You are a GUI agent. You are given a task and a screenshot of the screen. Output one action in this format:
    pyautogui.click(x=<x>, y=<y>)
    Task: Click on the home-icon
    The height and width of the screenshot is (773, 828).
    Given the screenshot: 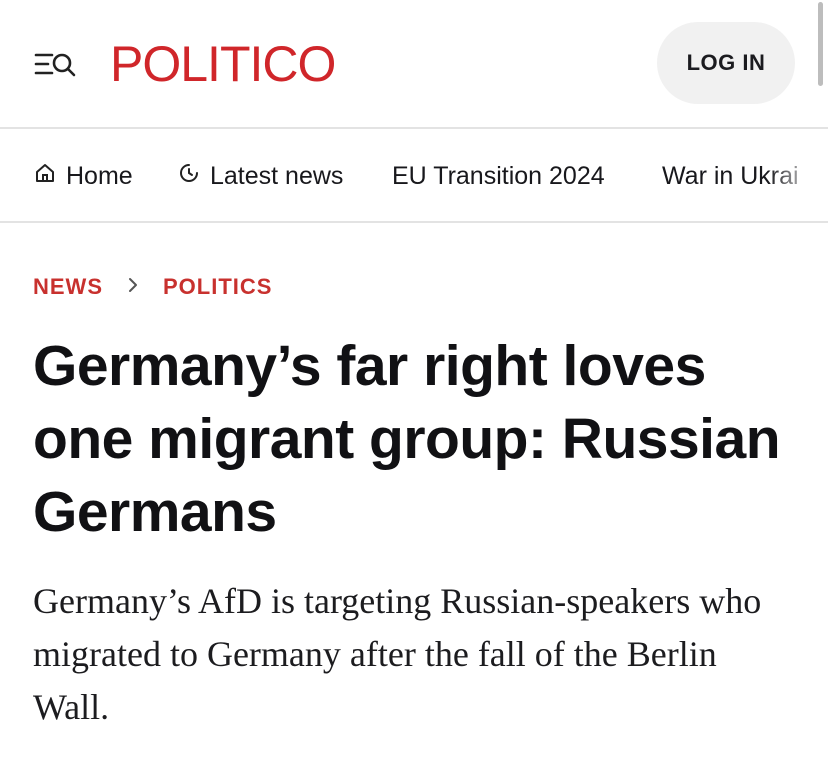 What is the action you would take?
    pyautogui.click(x=45, y=176)
    